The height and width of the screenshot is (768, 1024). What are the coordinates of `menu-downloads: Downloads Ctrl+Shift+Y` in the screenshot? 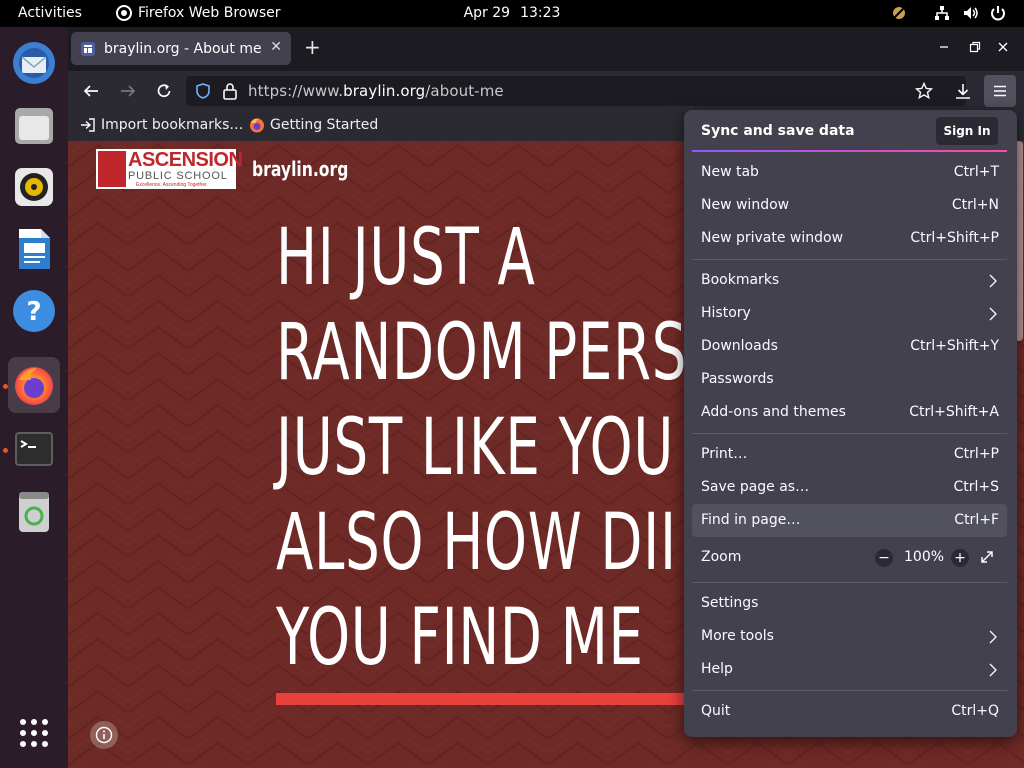 It's located at (849, 346).